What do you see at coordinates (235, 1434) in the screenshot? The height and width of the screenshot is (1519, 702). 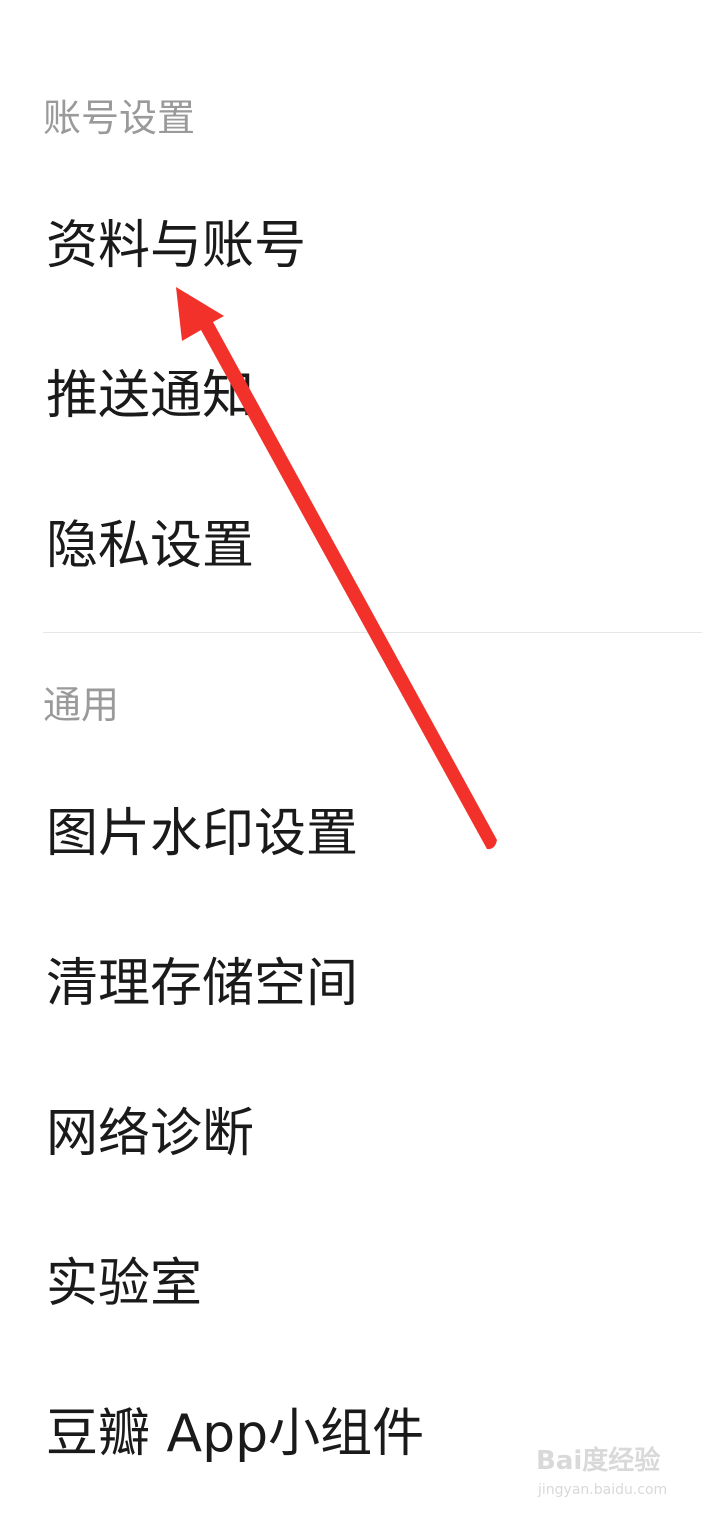 I see `menu-item-label: 豆瓣 App小组件` at bounding box center [235, 1434].